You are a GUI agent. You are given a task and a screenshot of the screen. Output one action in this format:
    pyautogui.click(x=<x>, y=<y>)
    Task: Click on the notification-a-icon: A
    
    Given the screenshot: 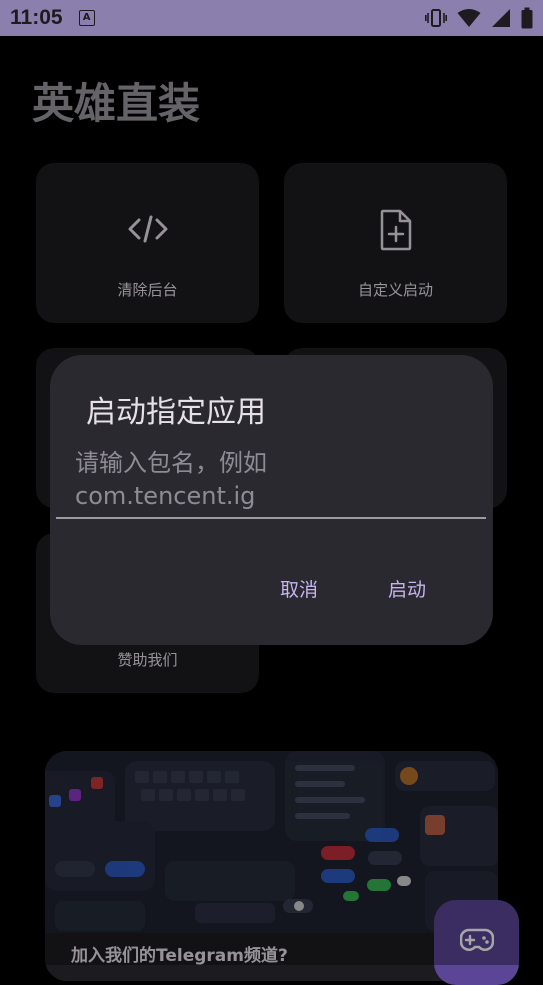 What is the action you would take?
    pyautogui.click(x=86, y=18)
    